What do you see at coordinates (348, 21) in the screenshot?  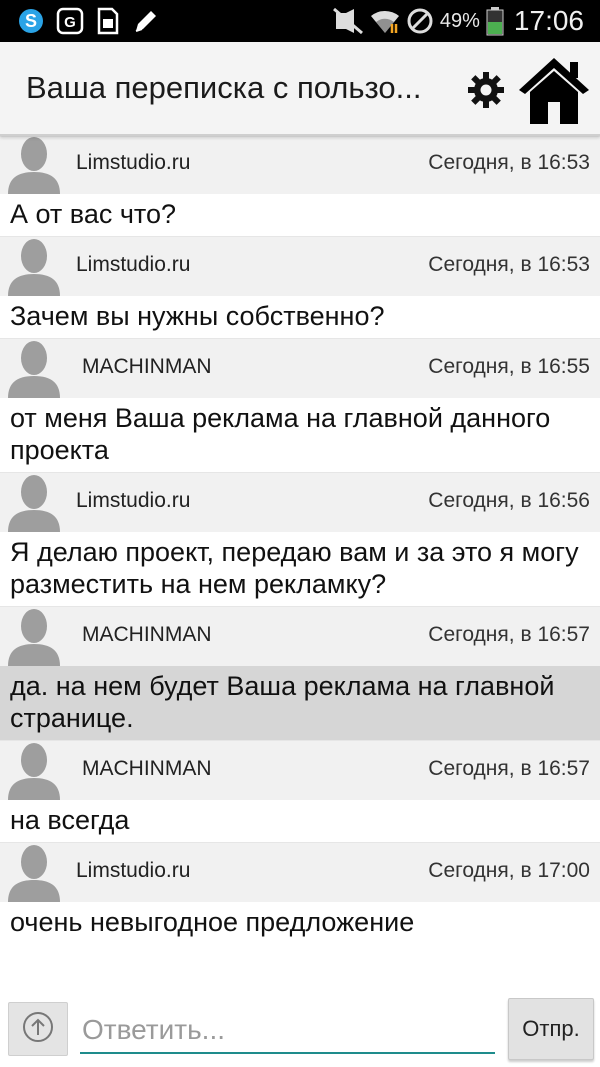 I see `mute-icon` at bounding box center [348, 21].